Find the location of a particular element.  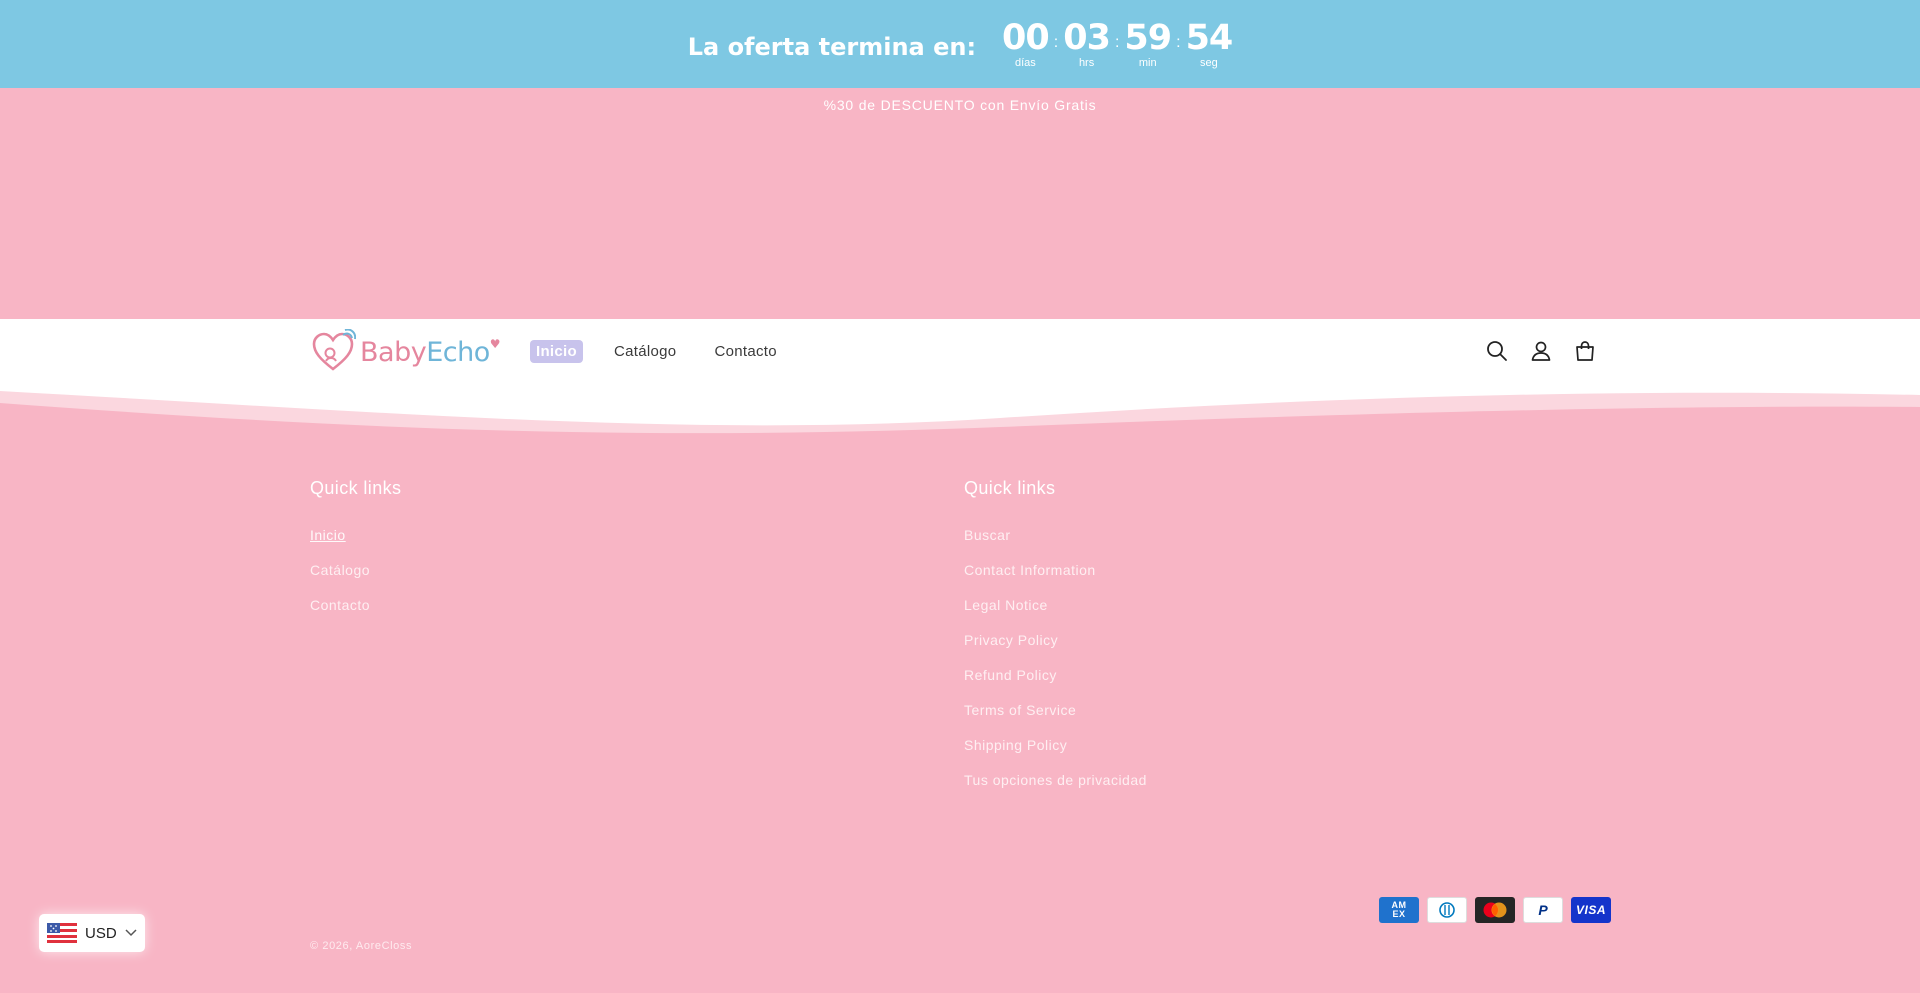

nav-item-catalogo: Catálogo is located at coordinates (645, 351).